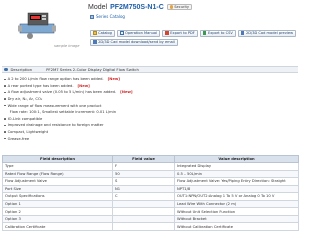  I want to click on value-description: Lead Wire With Connector (2 m), so click(236, 204).